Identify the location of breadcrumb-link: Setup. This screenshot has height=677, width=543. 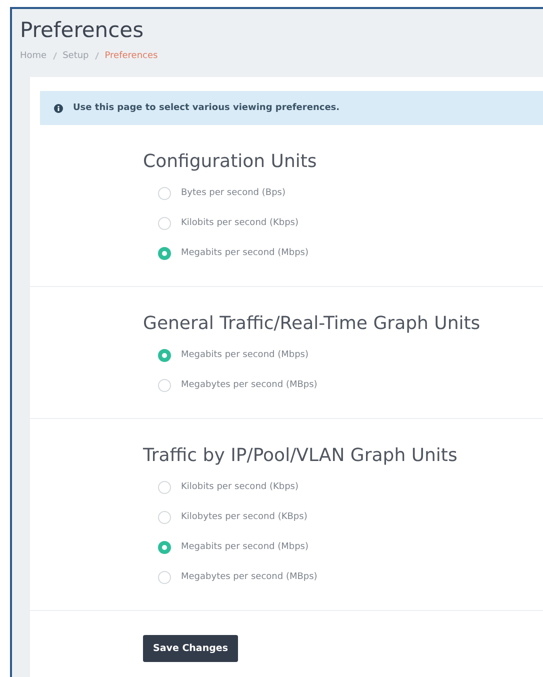
(75, 56).